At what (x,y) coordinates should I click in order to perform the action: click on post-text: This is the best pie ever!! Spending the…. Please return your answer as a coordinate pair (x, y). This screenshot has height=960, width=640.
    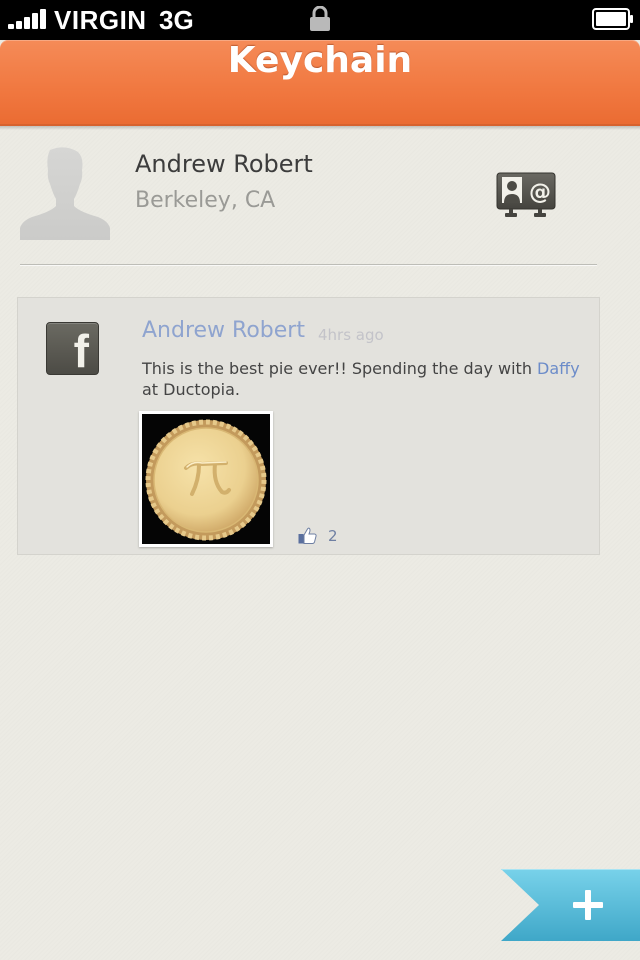
    Looking at the image, I should click on (367, 379).